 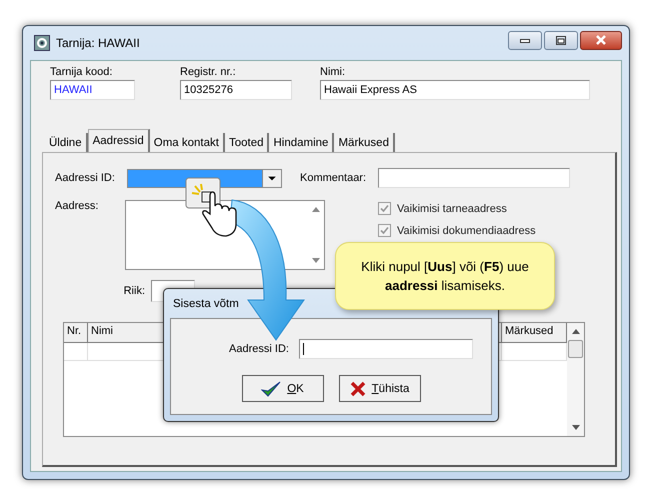 I want to click on window-title: Tarnija: HAWAII, so click(x=98, y=43).